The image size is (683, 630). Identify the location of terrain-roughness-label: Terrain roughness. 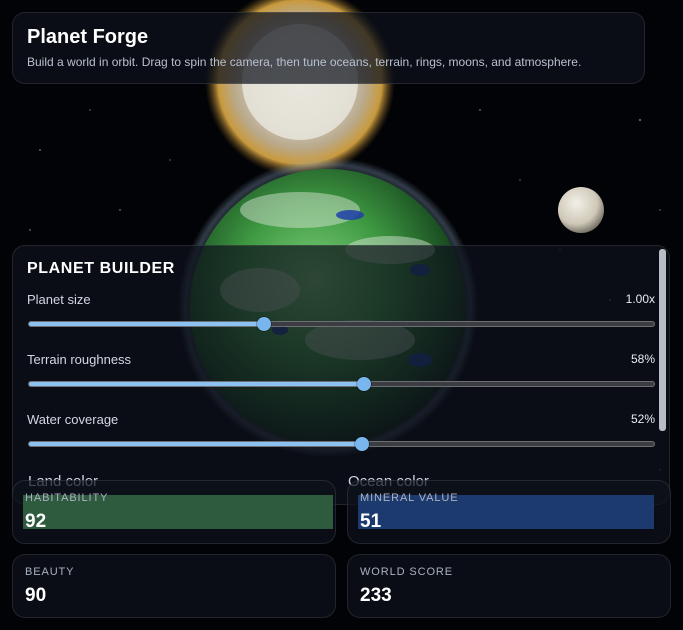
(79, 359).